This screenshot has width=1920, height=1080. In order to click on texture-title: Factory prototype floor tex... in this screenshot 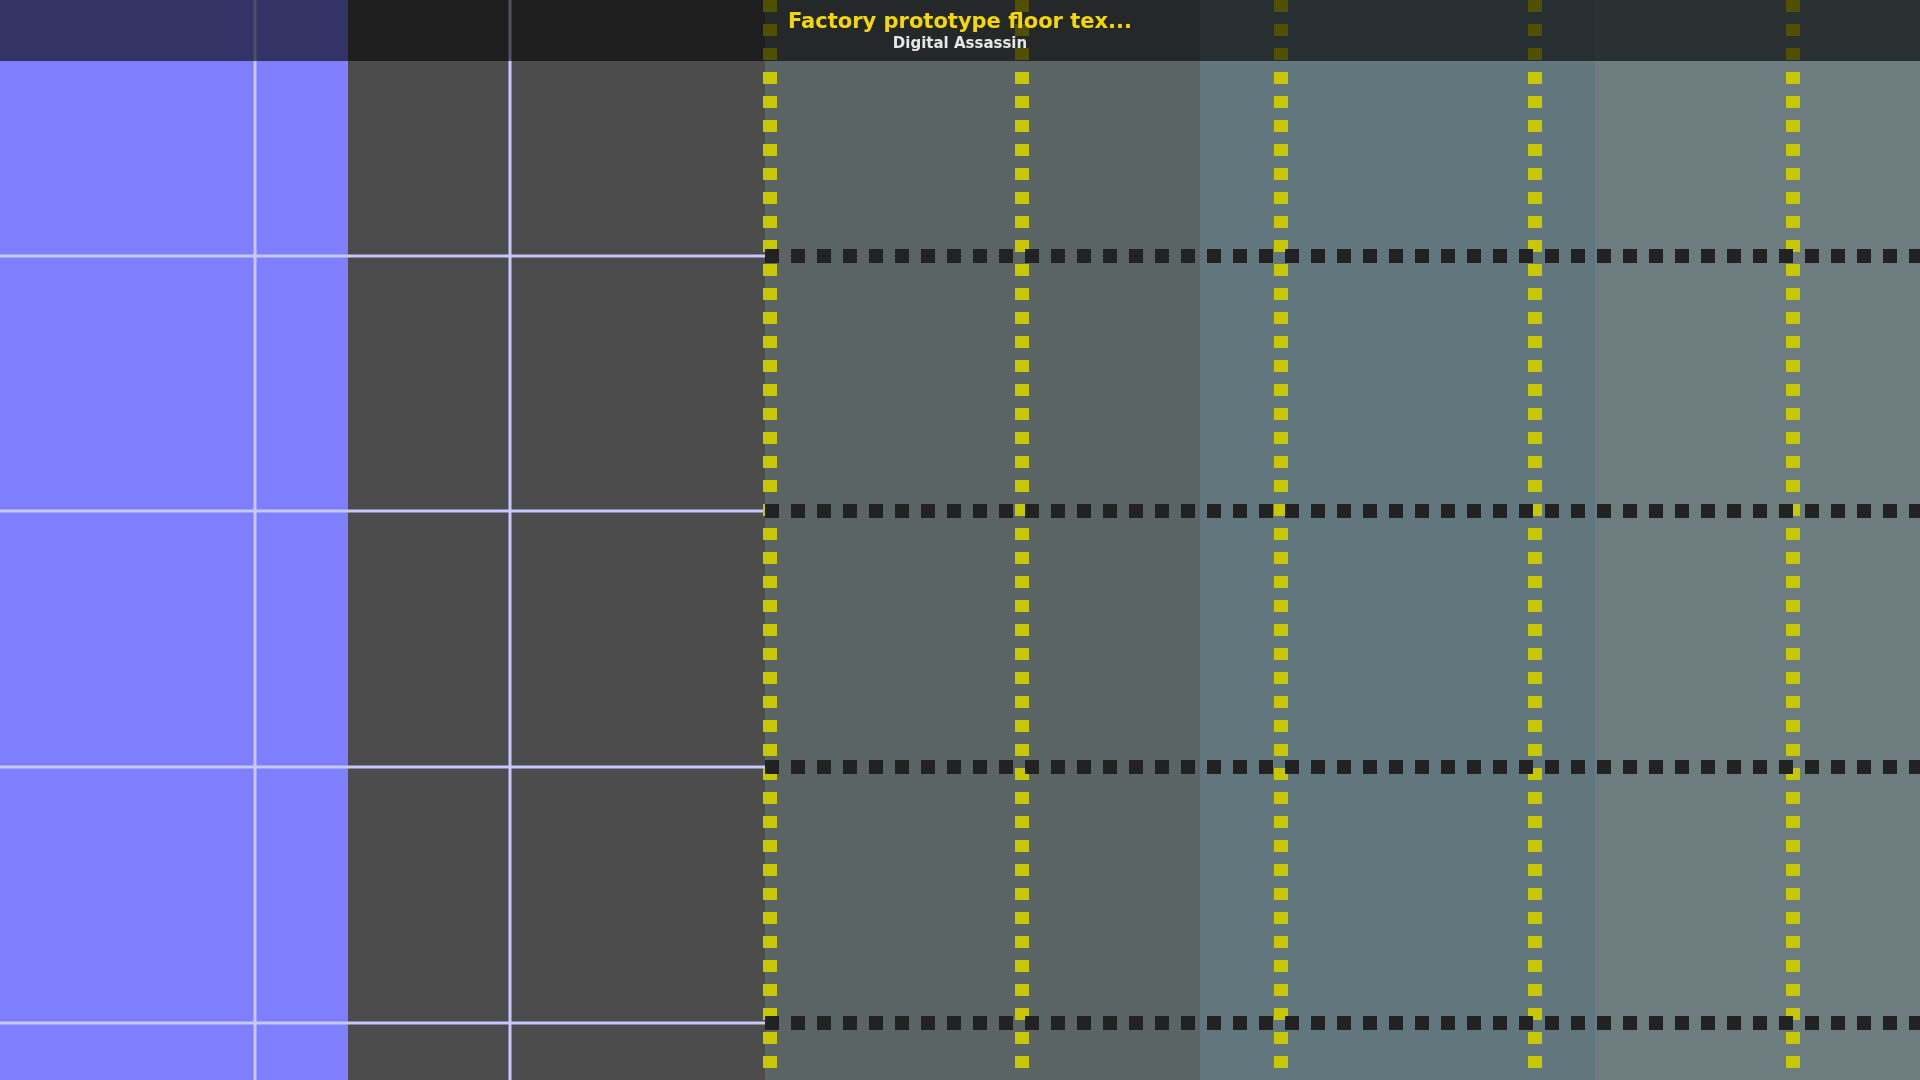, I will do `click(960, 21)`.